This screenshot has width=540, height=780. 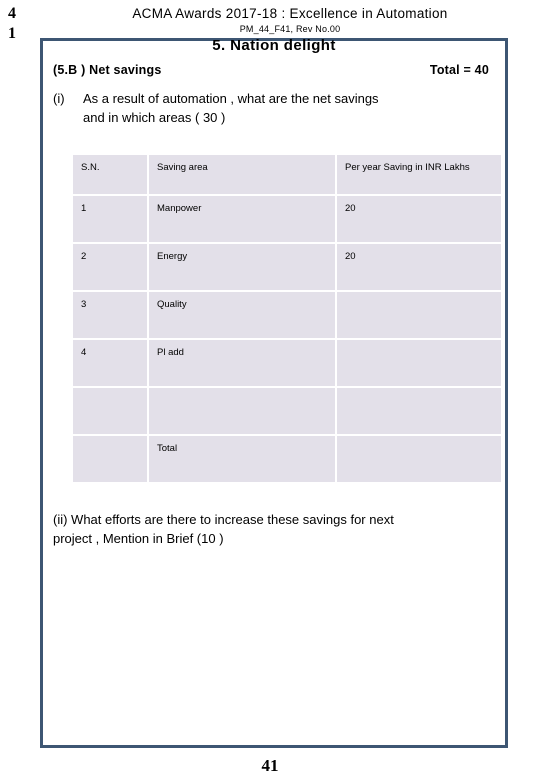 I want to click on question-label: (5.B ) Net savings, so click(x=107, y=70).